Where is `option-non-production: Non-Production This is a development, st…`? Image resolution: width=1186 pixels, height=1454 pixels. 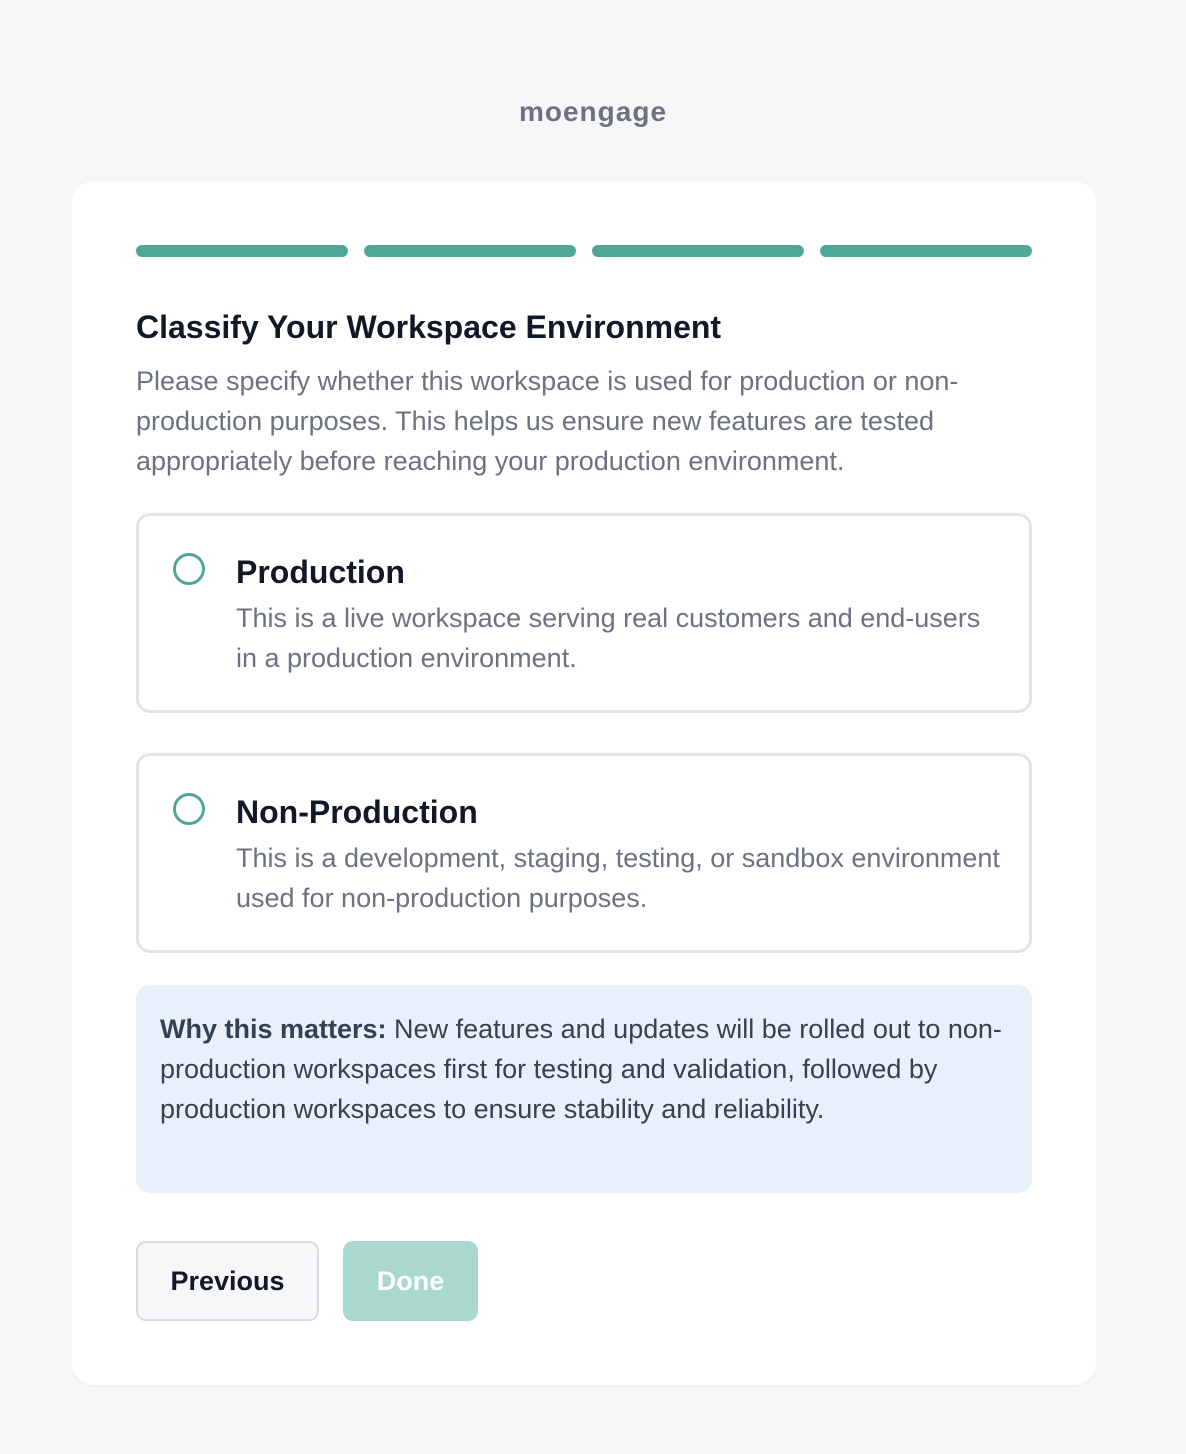 option-non-production: Non-Production This is a development, st… is located at coordinates (584, 853).